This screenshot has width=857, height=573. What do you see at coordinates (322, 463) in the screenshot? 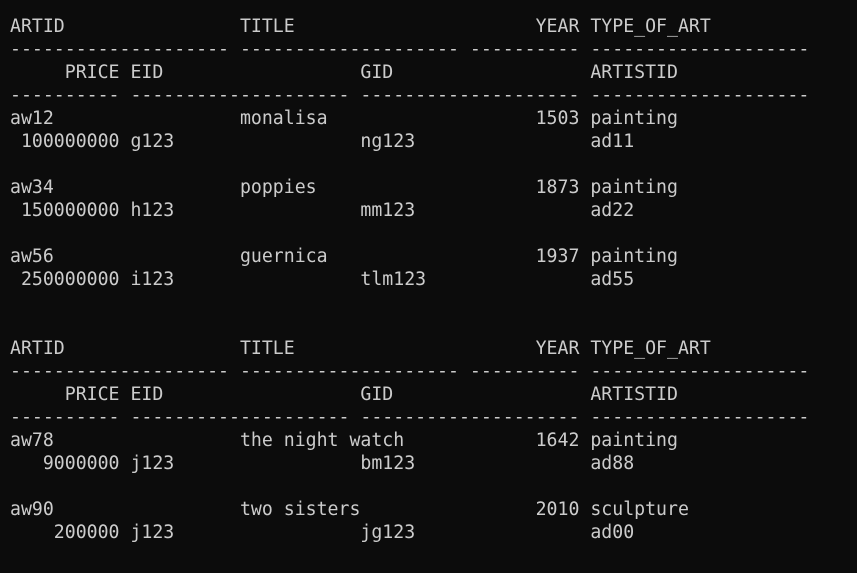
I see `result-row-line: 9000000 j123 bm123 ad88` at bounding box center [322, 463].